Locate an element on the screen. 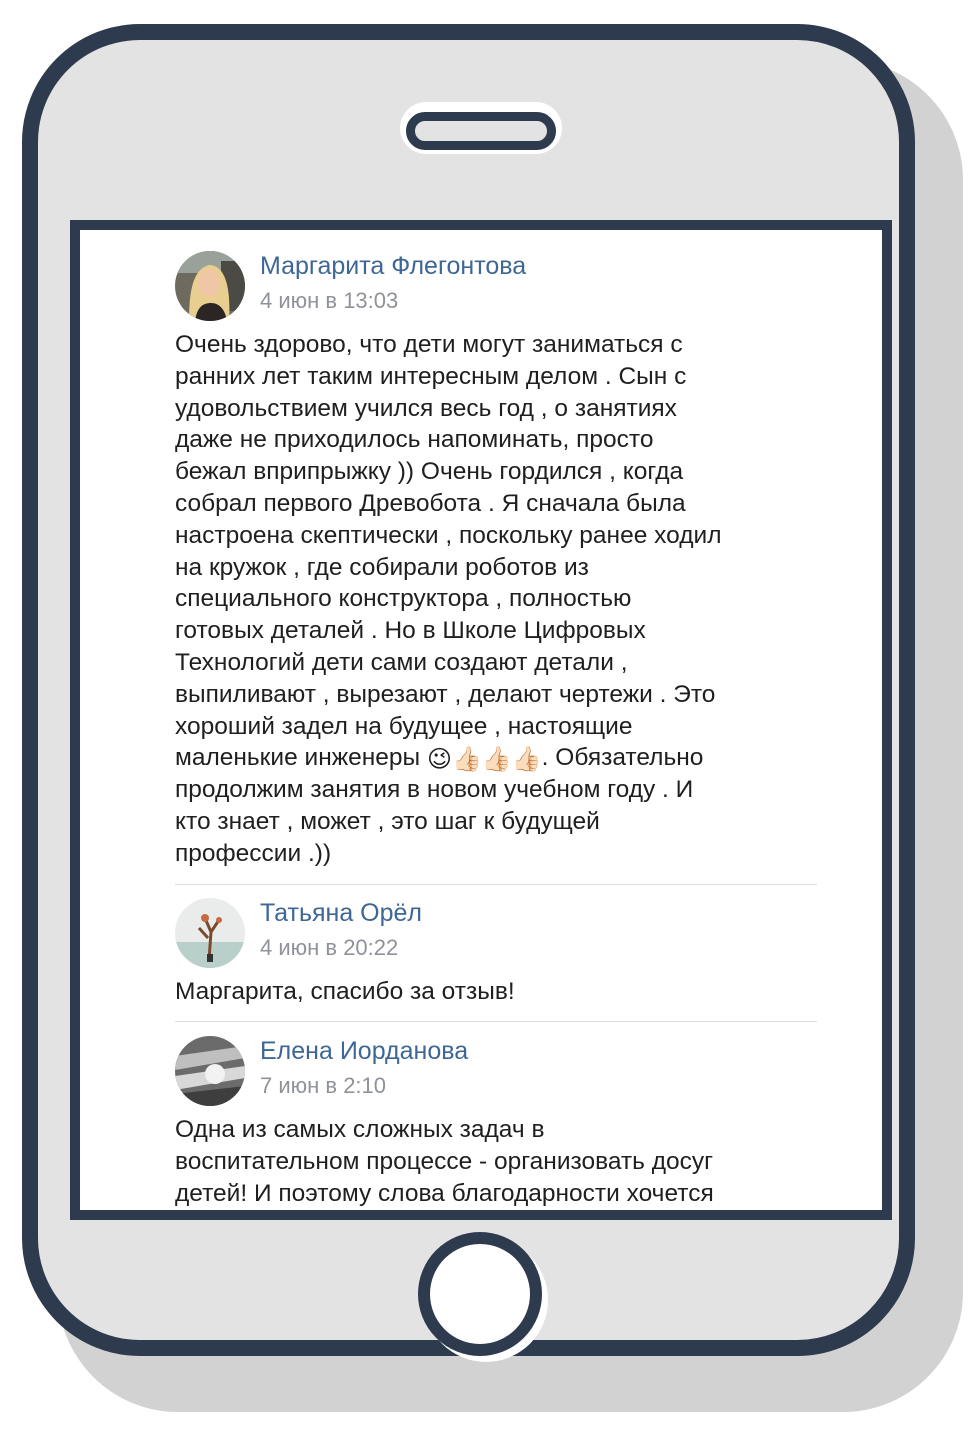  comment-date: 4 июн в 20:22 is located at coordinates (329, 948).